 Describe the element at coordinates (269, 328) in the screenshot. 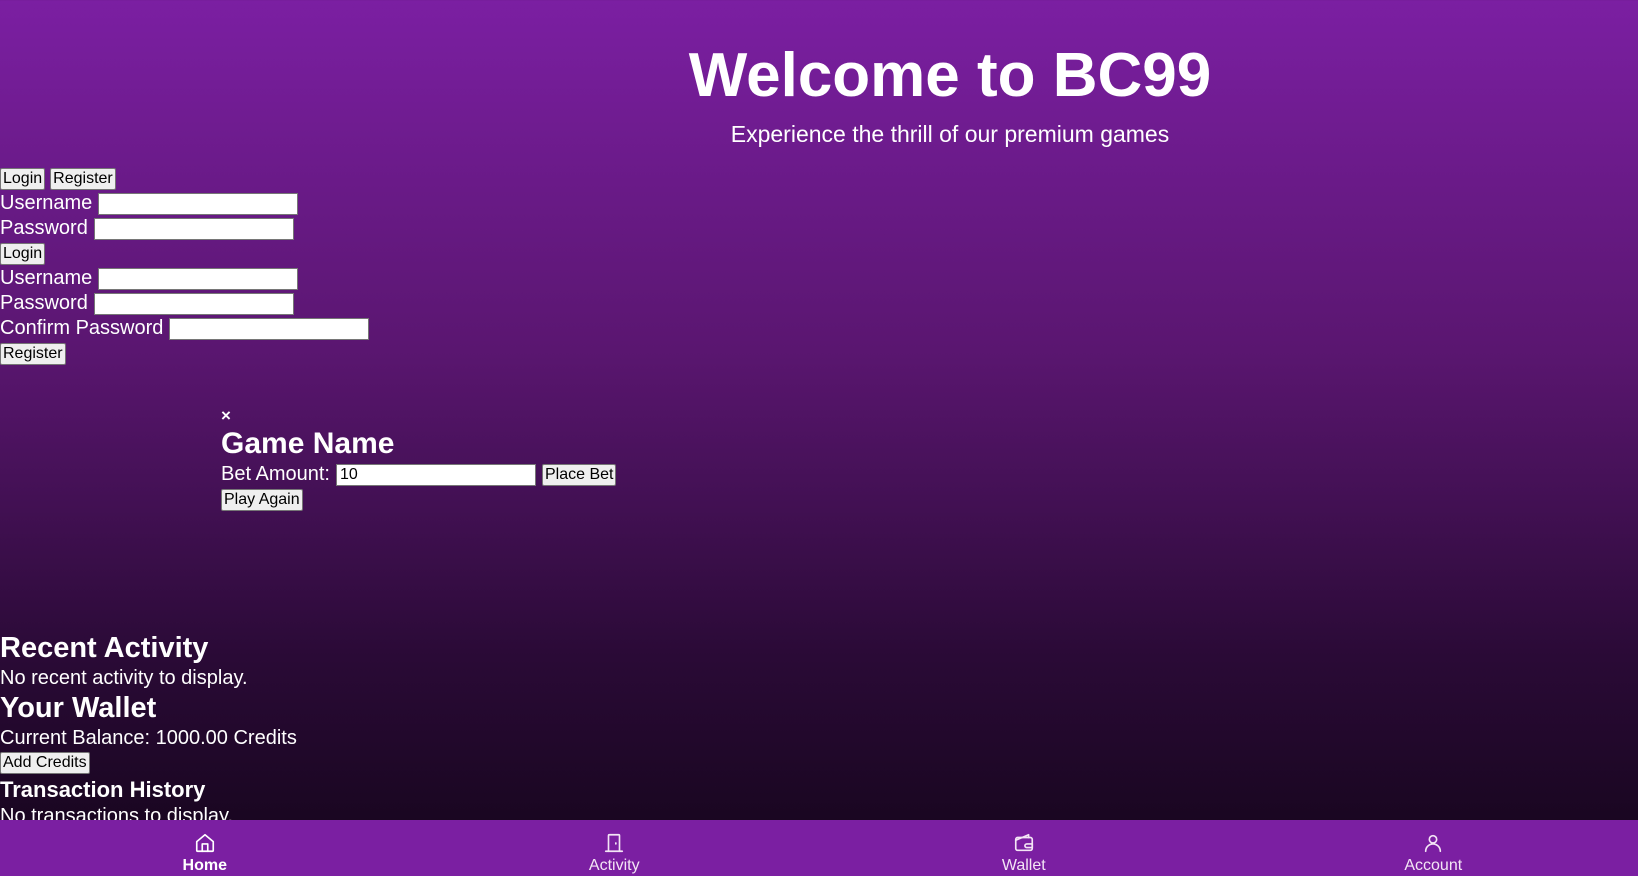

I see `register-confirm-password-input` at that location.